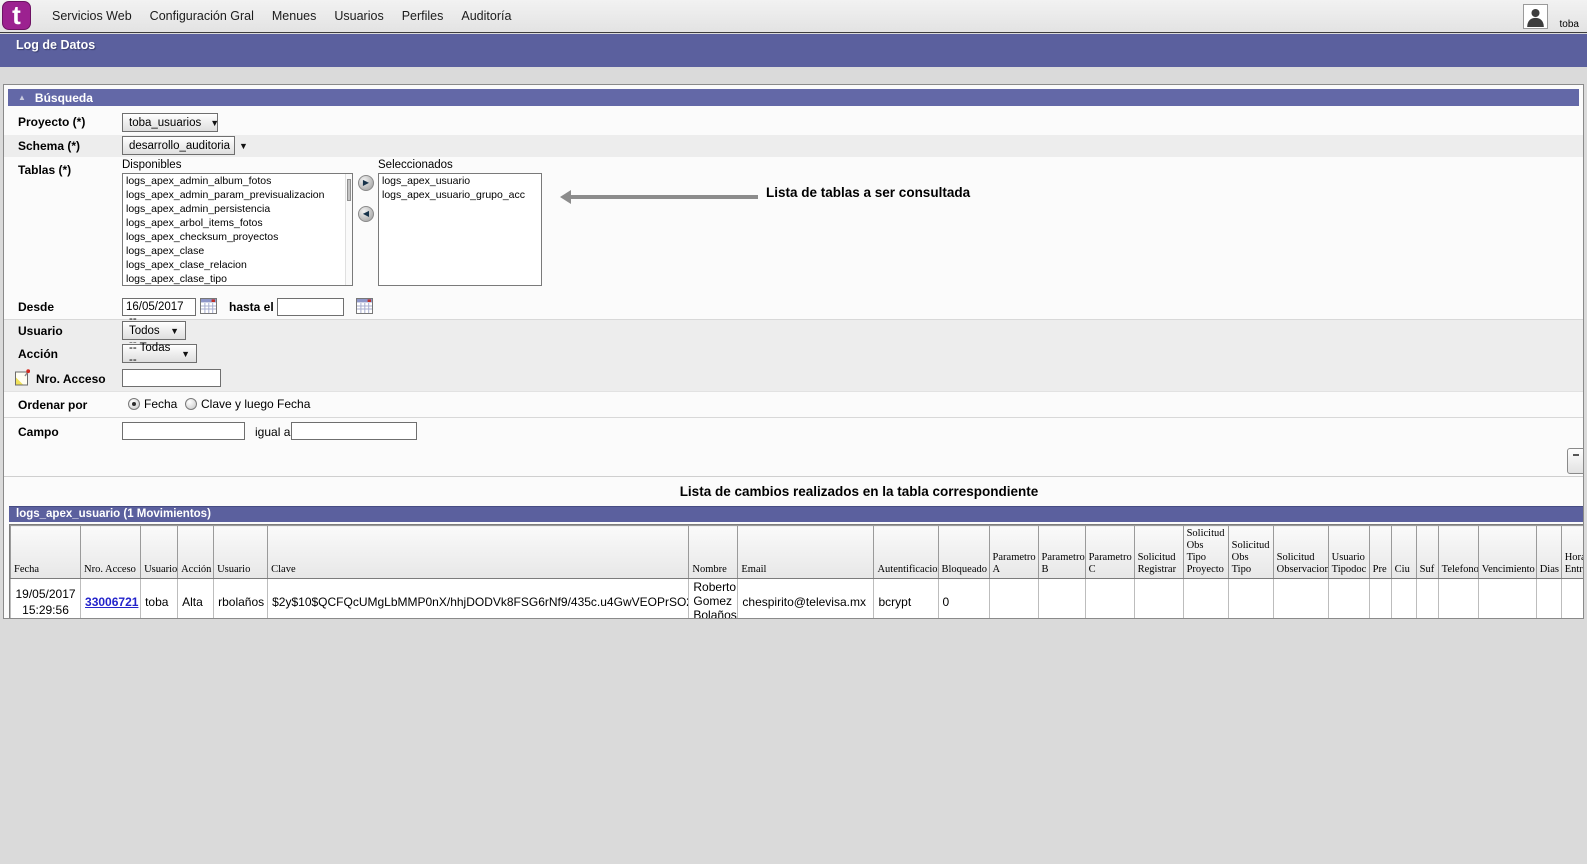  What do you see at coordinates (793, 378) in the screenshot?
I see `row-nro-acceso: Nro. Acceso` at bounding box center [793, 378].